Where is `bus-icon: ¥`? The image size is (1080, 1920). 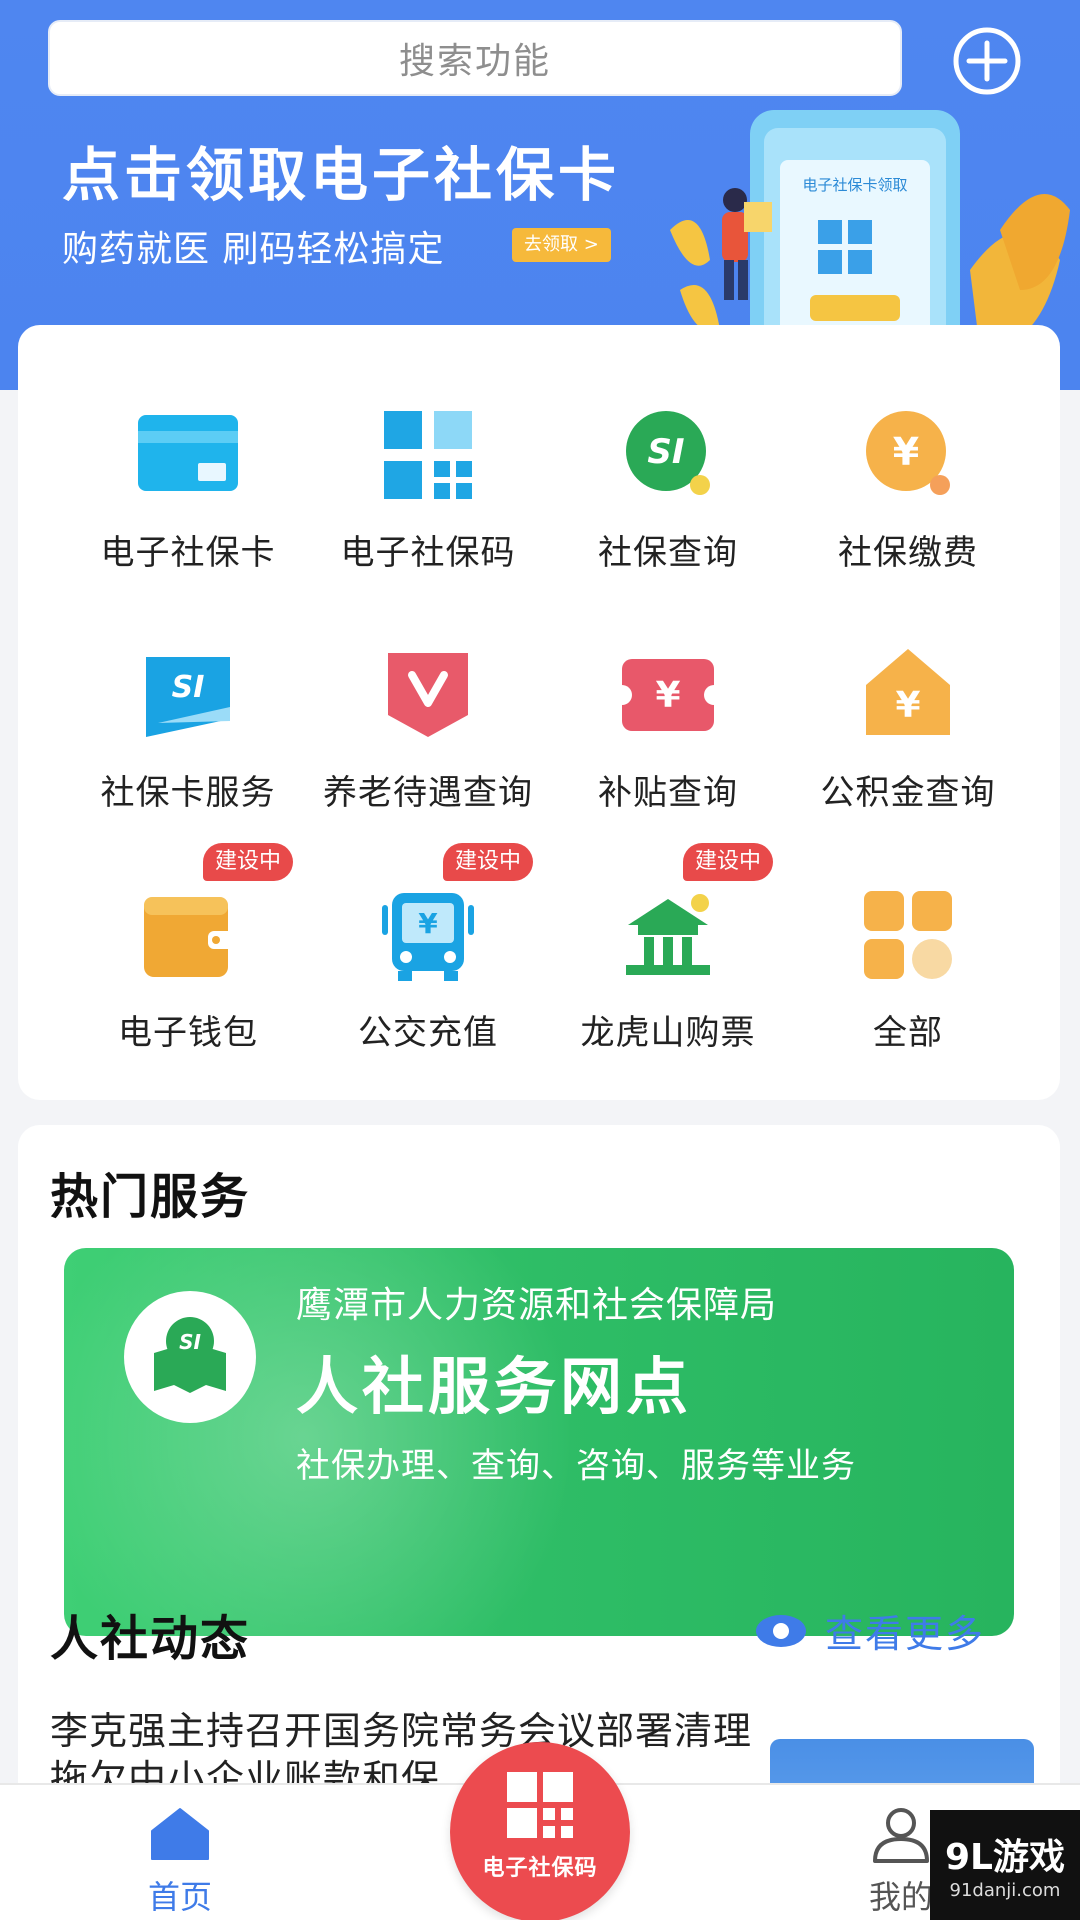 bus-icon: ¥ is located at coordinates (428, 937).